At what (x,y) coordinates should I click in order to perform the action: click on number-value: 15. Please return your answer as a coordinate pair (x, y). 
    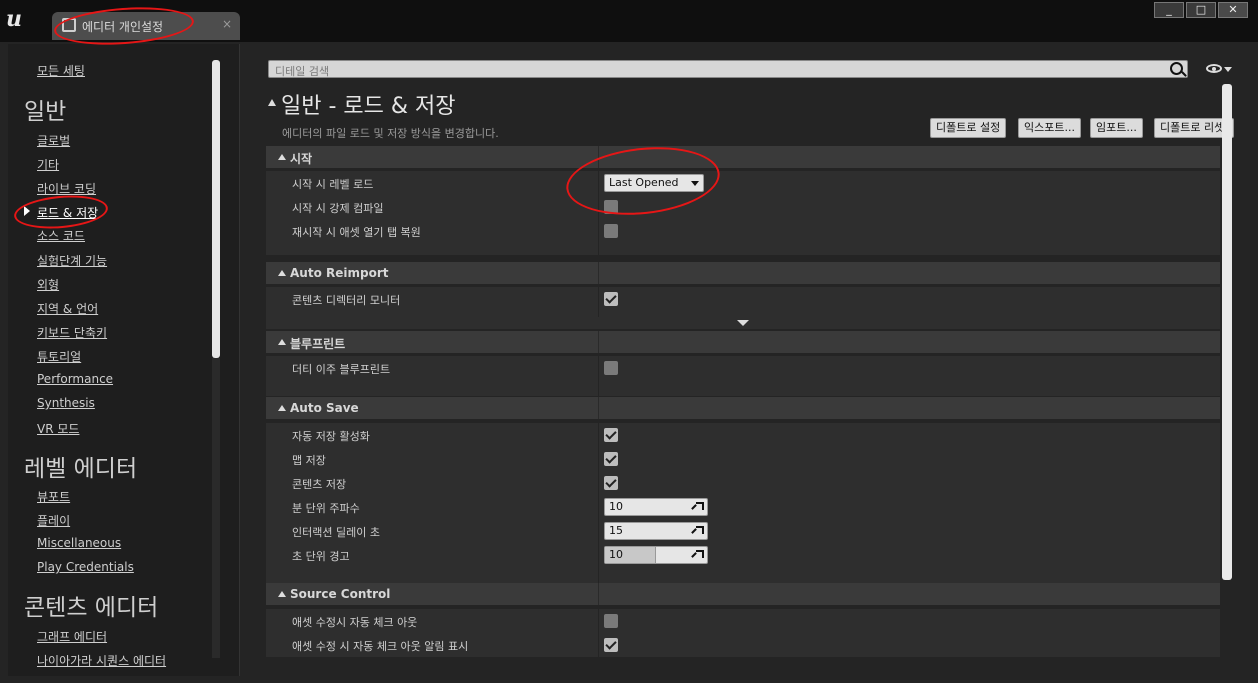
    Looking at the image, I should click on (616, 530).